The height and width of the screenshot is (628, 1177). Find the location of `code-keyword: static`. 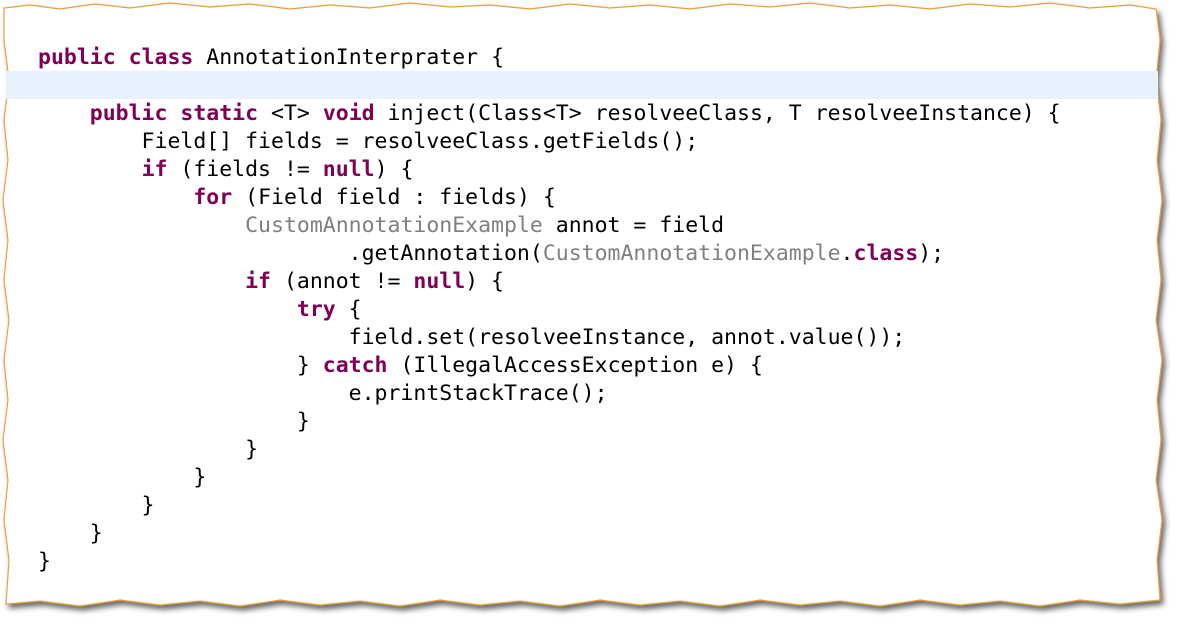

code-keyword: static is located at coordinates (219, 113).